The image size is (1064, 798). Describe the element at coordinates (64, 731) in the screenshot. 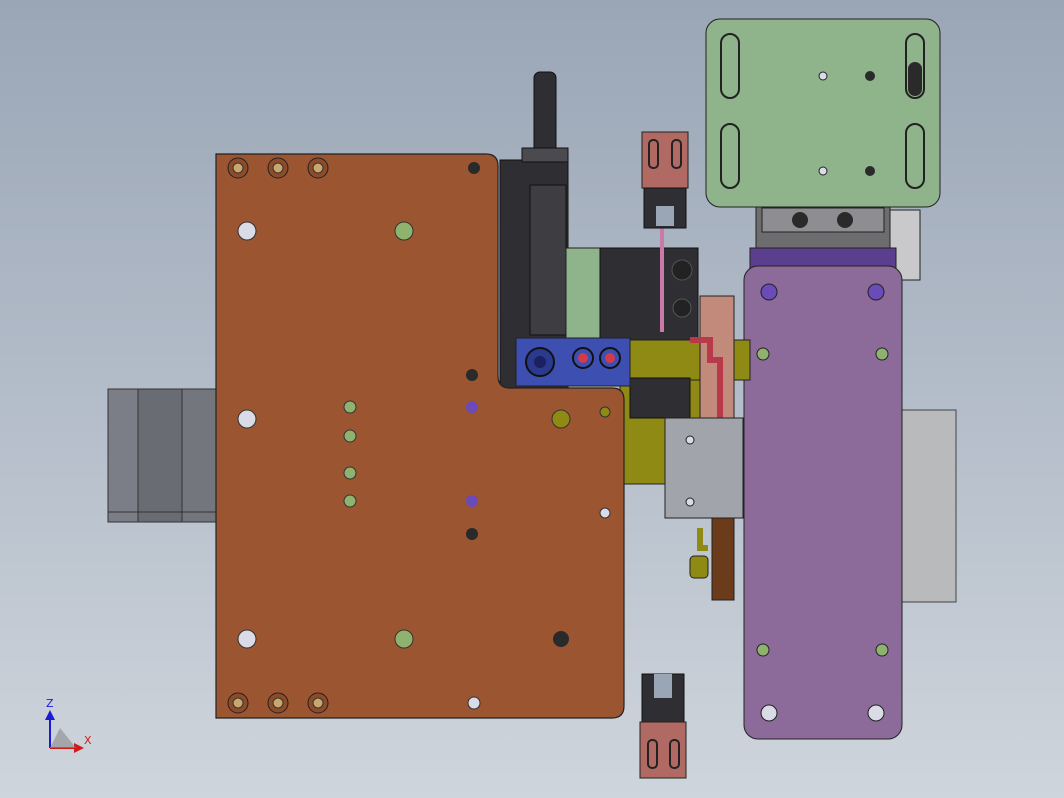

I see `axis-triad` at that location.